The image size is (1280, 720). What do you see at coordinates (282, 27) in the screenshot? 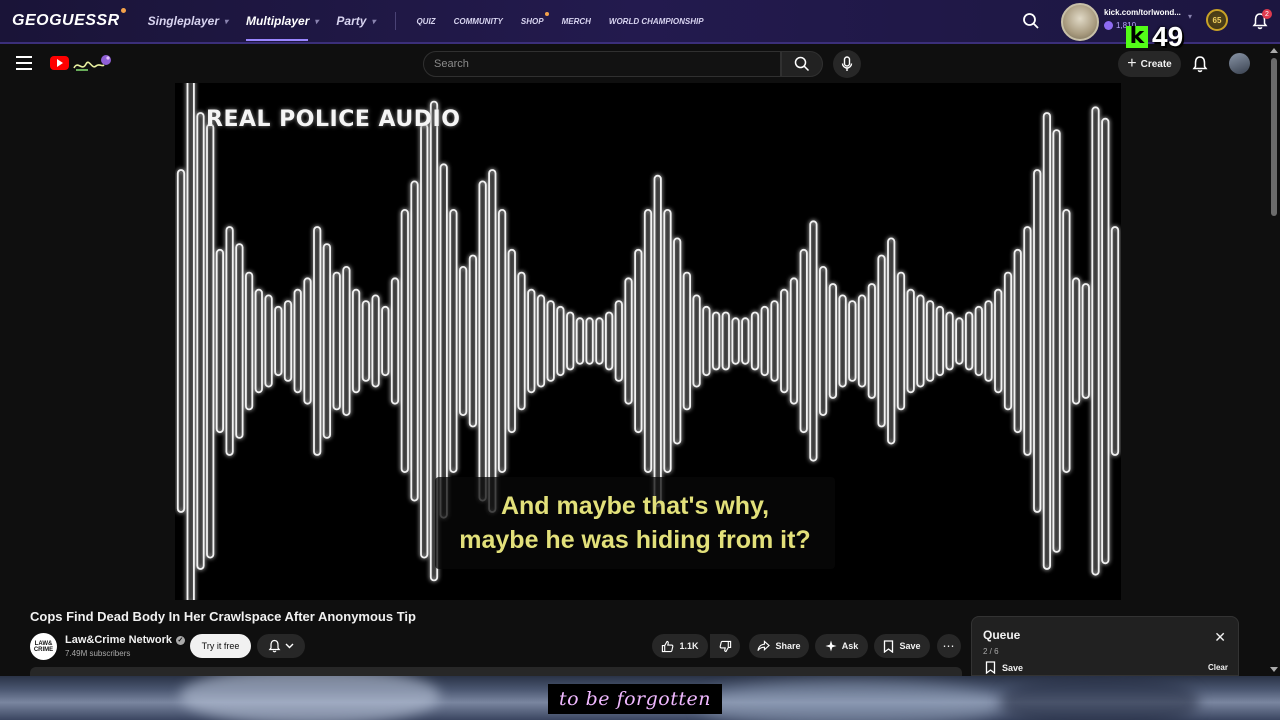
I see `nav-multiplayer: Multiplayer ▾` at bounding box center [282, 27].